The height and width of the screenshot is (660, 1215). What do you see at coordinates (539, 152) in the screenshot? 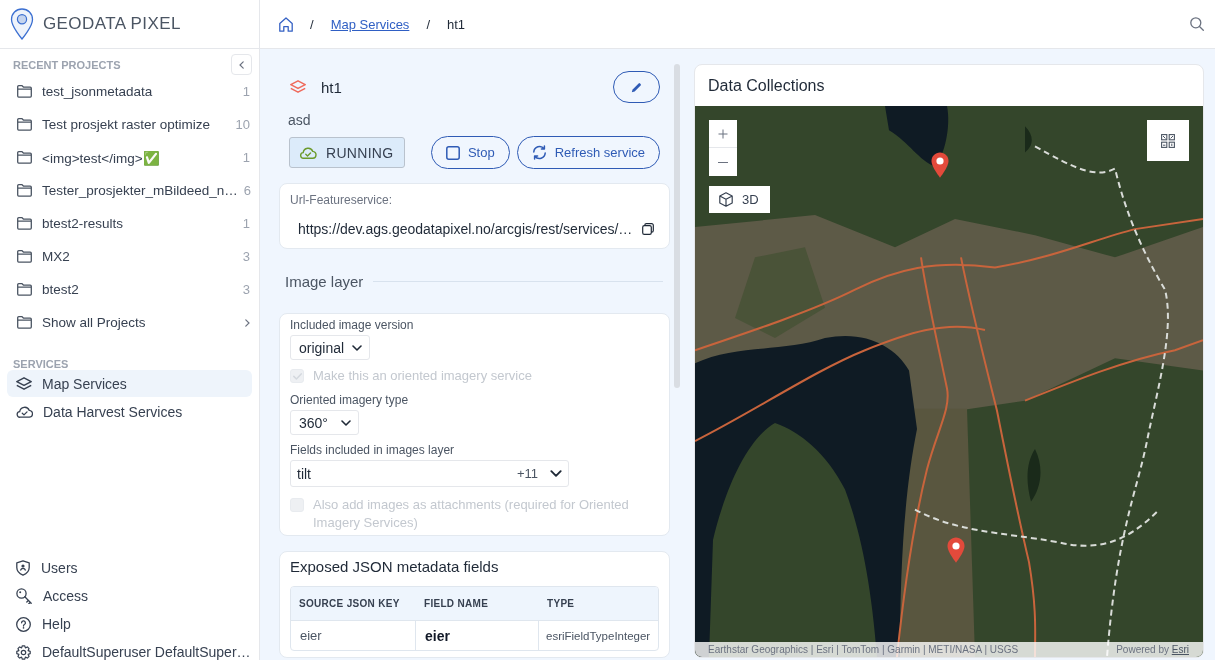
I see `refresh-icon` at bounding box center [539, 152].